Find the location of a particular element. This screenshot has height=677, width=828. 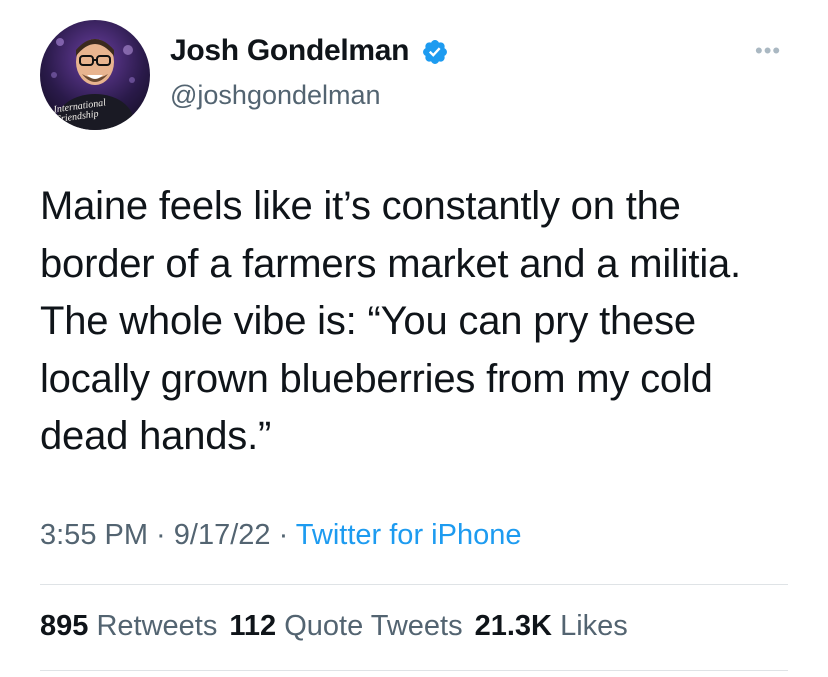

author-name: Josh Gondelman is located at coordinates (289, 51).